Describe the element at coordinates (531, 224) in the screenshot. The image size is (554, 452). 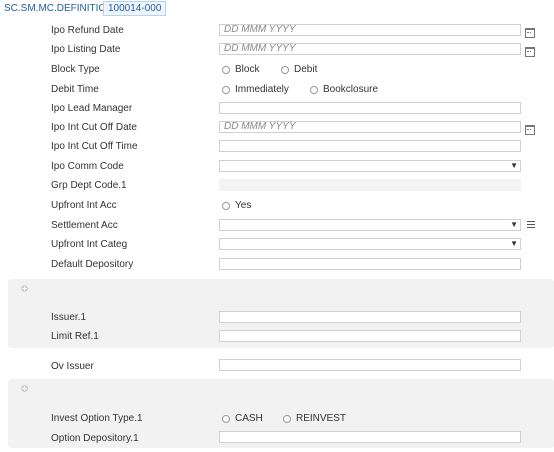
I see `list-icon` at that location.